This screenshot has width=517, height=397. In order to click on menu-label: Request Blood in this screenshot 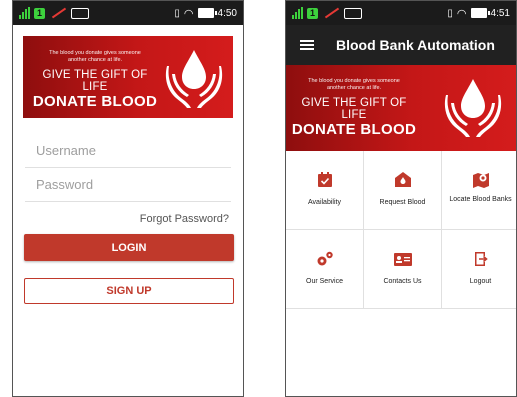, I will do `click(402, 202)`.